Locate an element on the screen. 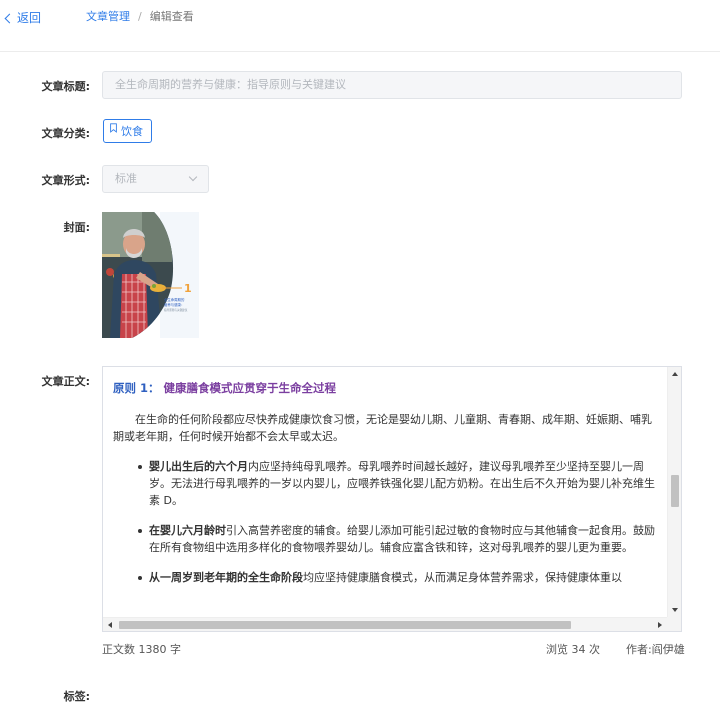 This screenshot has height=716, width=720. word-count: 正文数 1380 字 is located at coordinates (141, 649).